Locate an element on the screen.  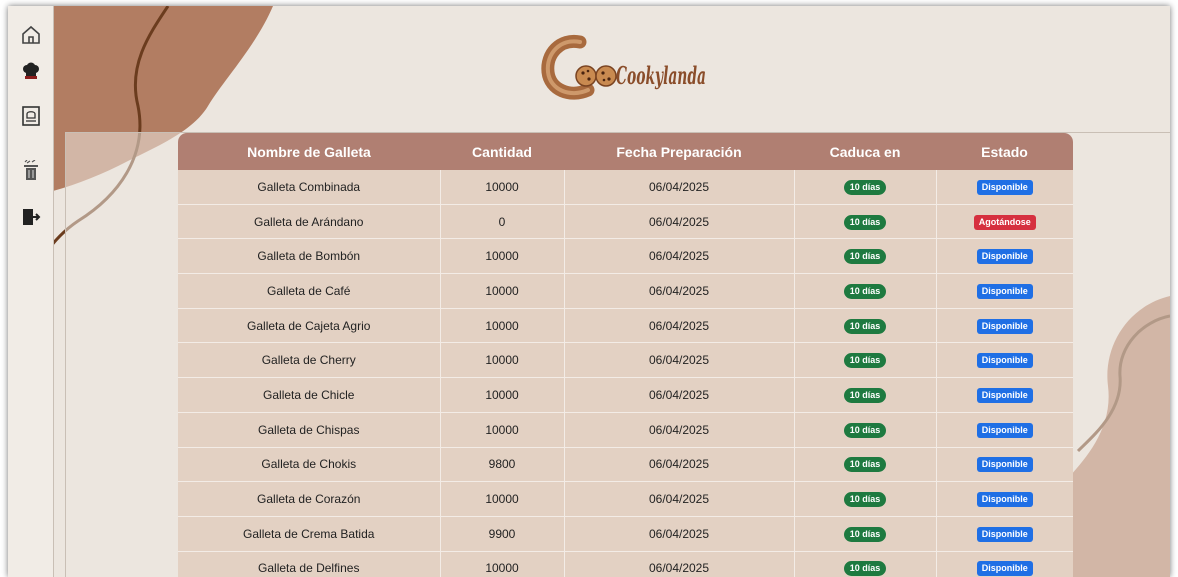
cell-cantidad: 9900 is located at coordinates (502, 534).